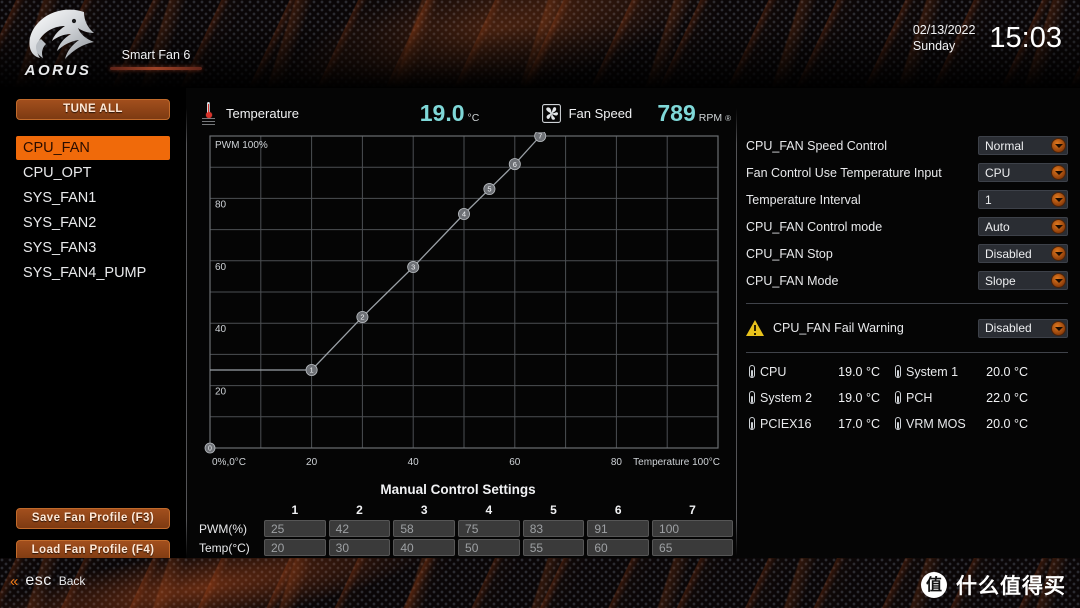  Describe the element at coordinates (786, 424) in the screenshot. I see `sensor-name: PCIEX16` at that location.